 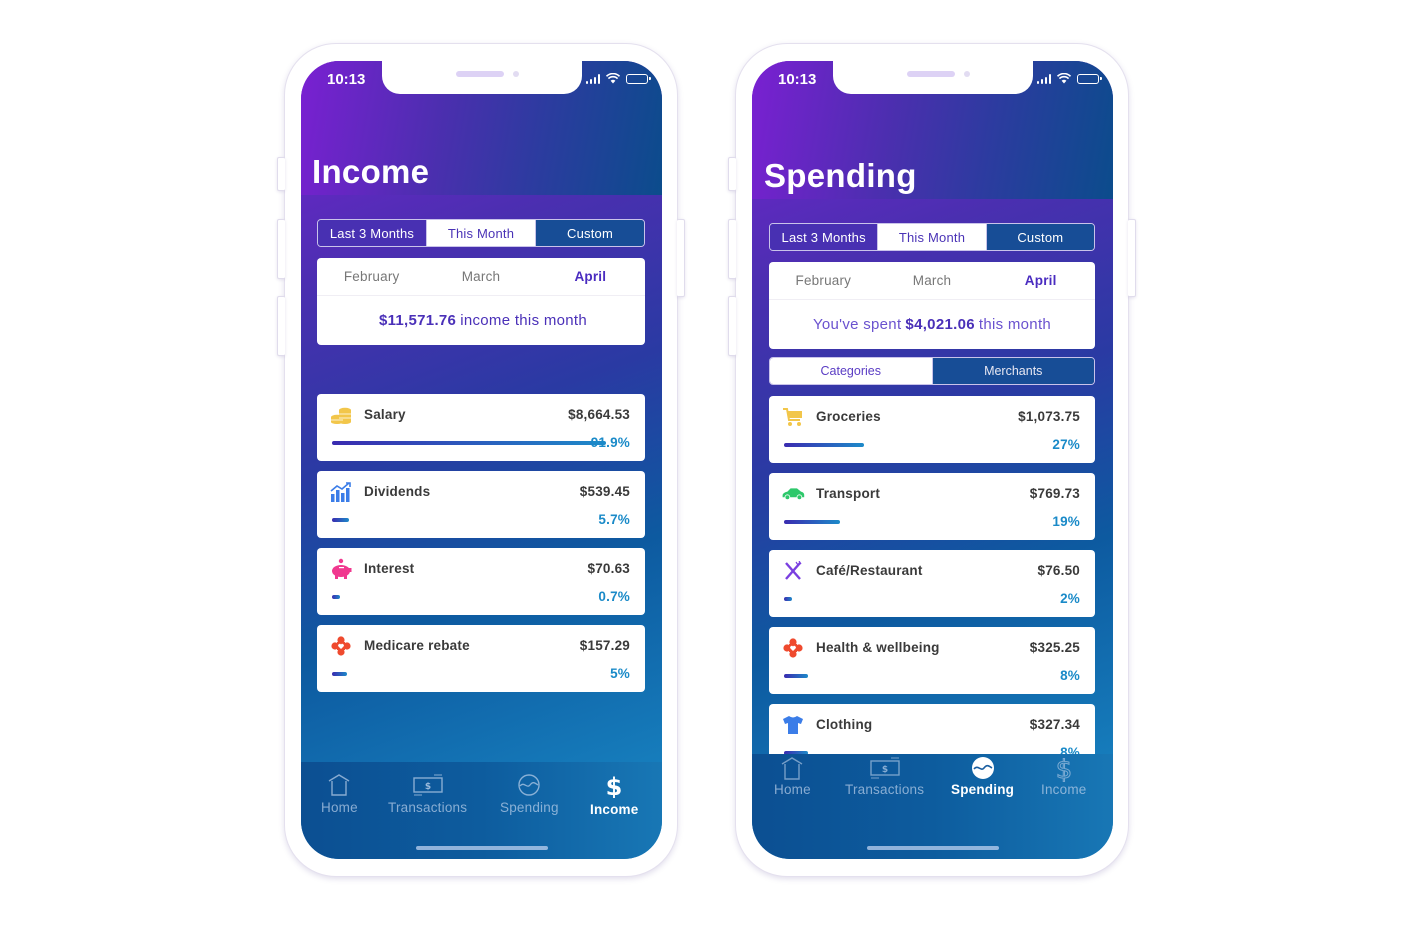 What do you see at coordinates (851, 371) in the screenshot?
I see `view-categories: Categories` at bounding box center [851, 371].